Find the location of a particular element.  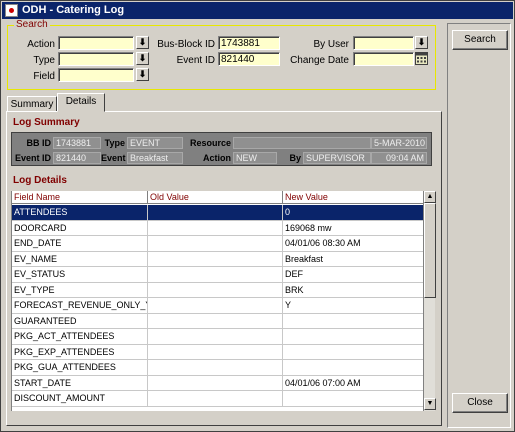

field-name-cell: GUARANTEED is located at coordinates (80, 321).